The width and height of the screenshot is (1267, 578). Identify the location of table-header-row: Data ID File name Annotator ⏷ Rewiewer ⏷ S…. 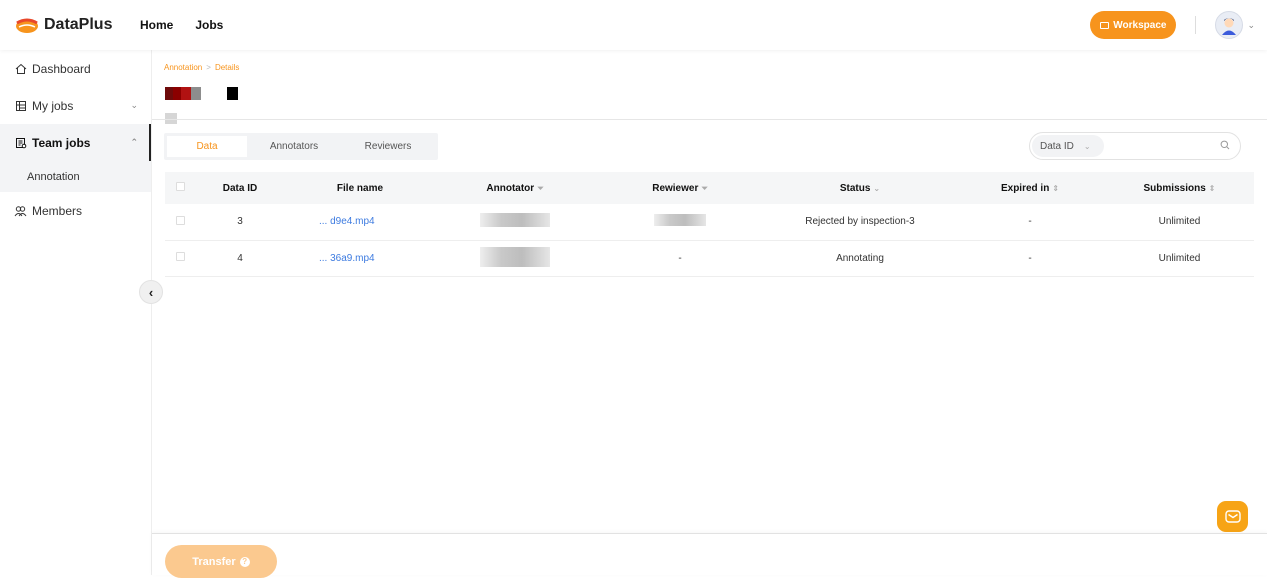
(709, 188).